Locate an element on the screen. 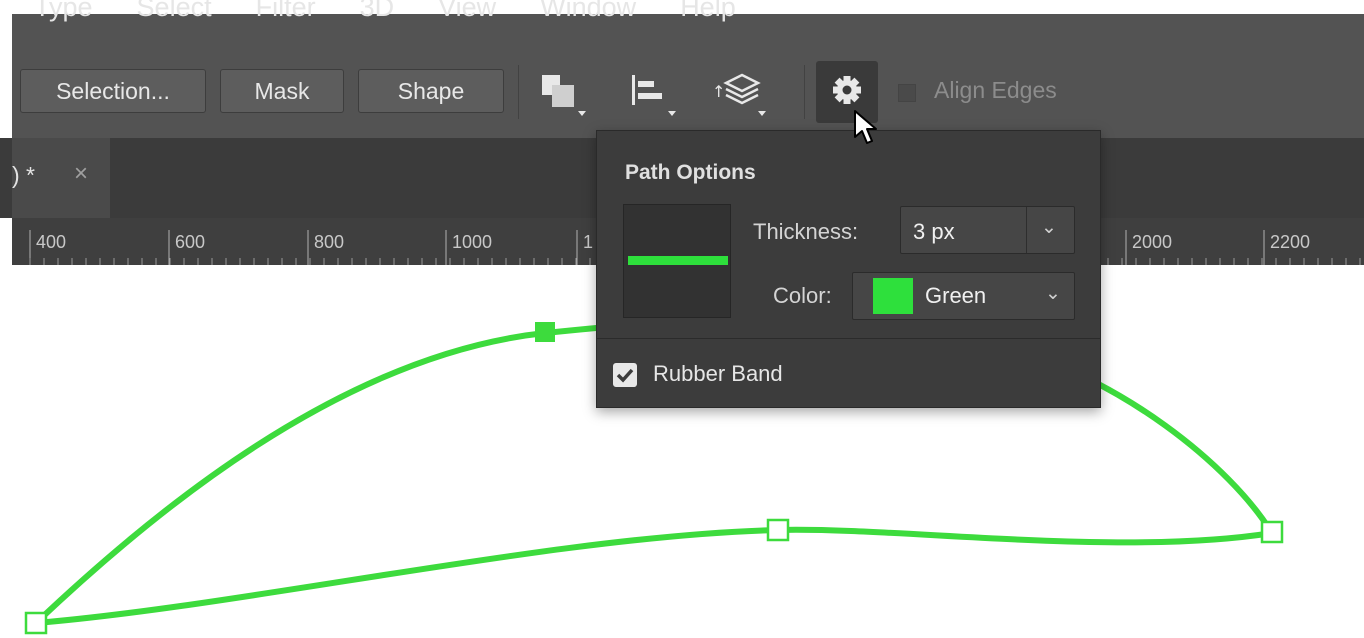 This screenshot has width=1364, height=638. rubber-band-label: Rubber Band is located at coordinates (718, 373).